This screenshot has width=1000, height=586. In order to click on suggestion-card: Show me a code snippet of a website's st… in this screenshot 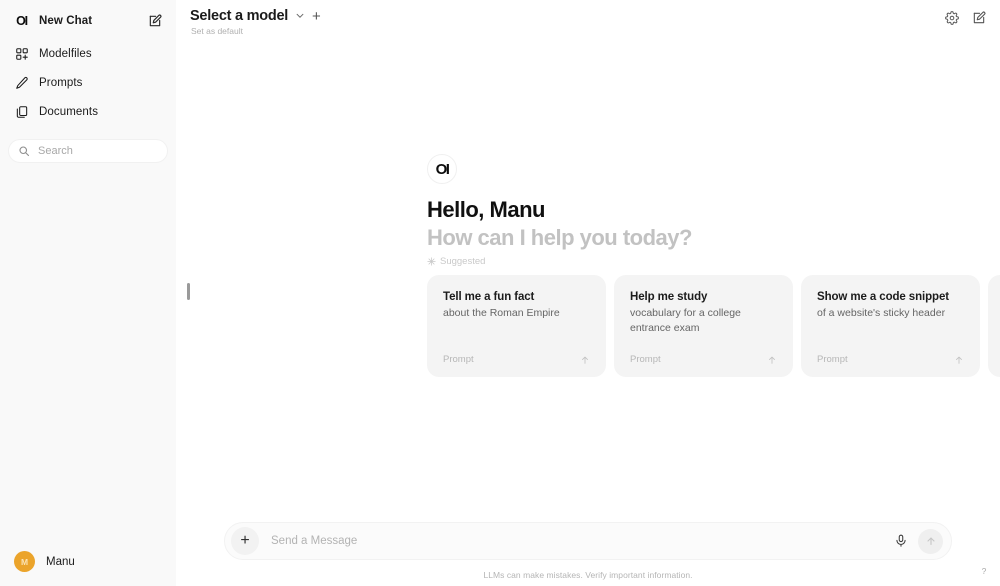, I will do `click(890, 326)`.